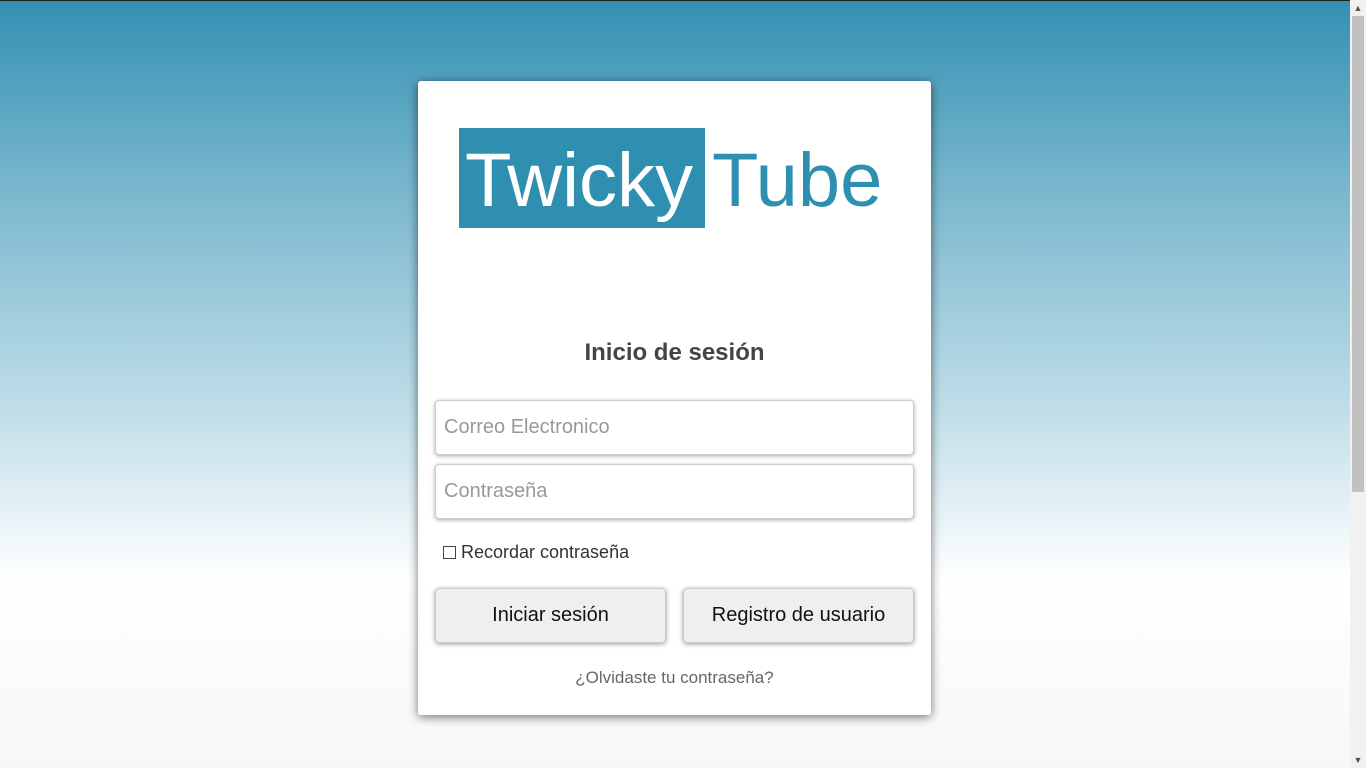 The width and height of the screenshot is (1366, 768). Describe the element at coordinates (1358, 254) in the screenshot. I see `scrollbar-thumb` at that location.